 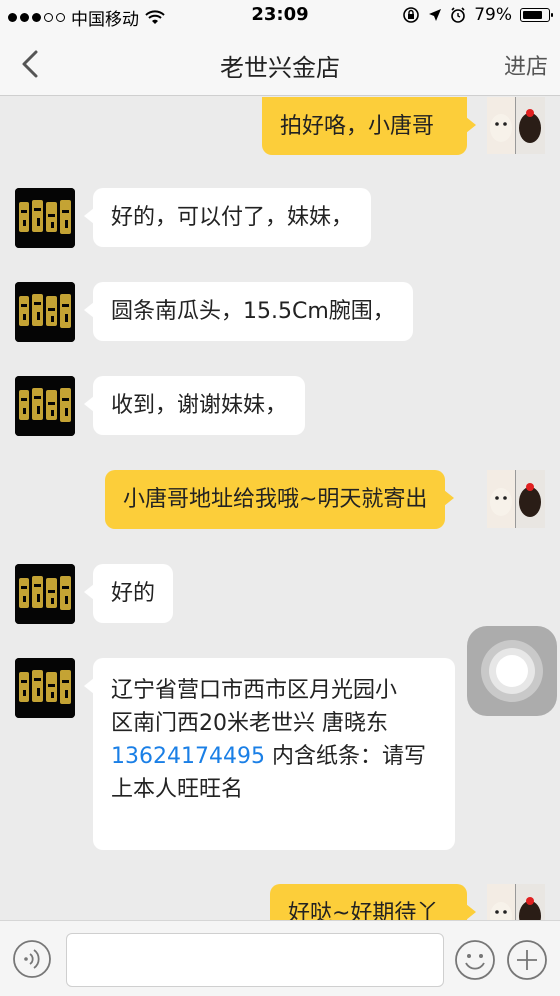 I want to click on input-bar, so click(x=280, y=958).